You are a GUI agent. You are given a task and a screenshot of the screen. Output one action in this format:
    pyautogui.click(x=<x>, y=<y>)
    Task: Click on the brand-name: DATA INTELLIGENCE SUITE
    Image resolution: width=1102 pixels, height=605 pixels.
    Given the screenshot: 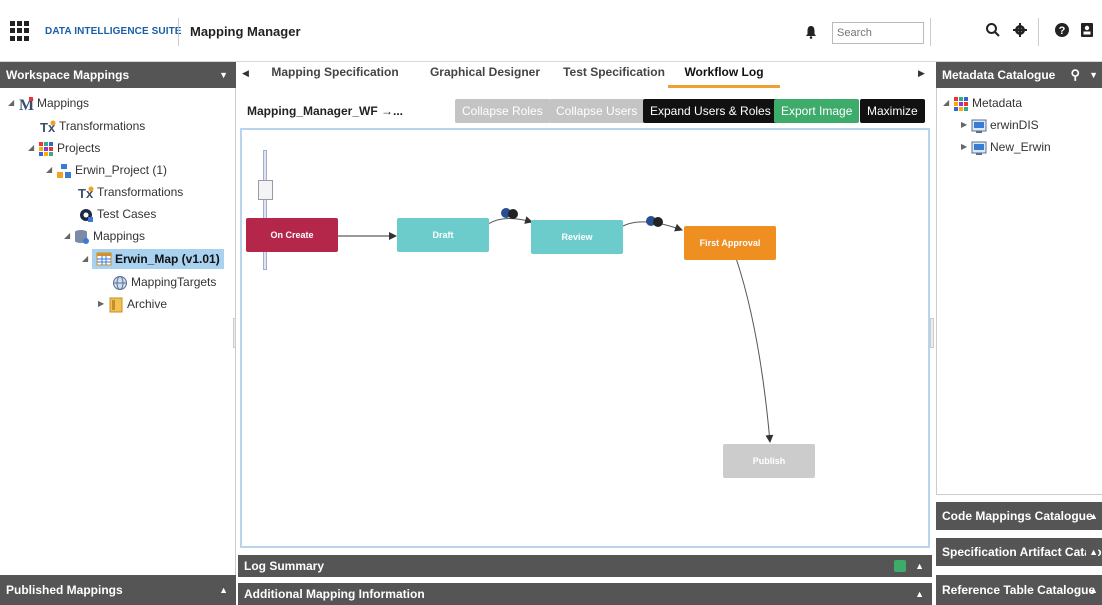 What is the action you would take?
    pyautogui.click(x=113, y=31)
    